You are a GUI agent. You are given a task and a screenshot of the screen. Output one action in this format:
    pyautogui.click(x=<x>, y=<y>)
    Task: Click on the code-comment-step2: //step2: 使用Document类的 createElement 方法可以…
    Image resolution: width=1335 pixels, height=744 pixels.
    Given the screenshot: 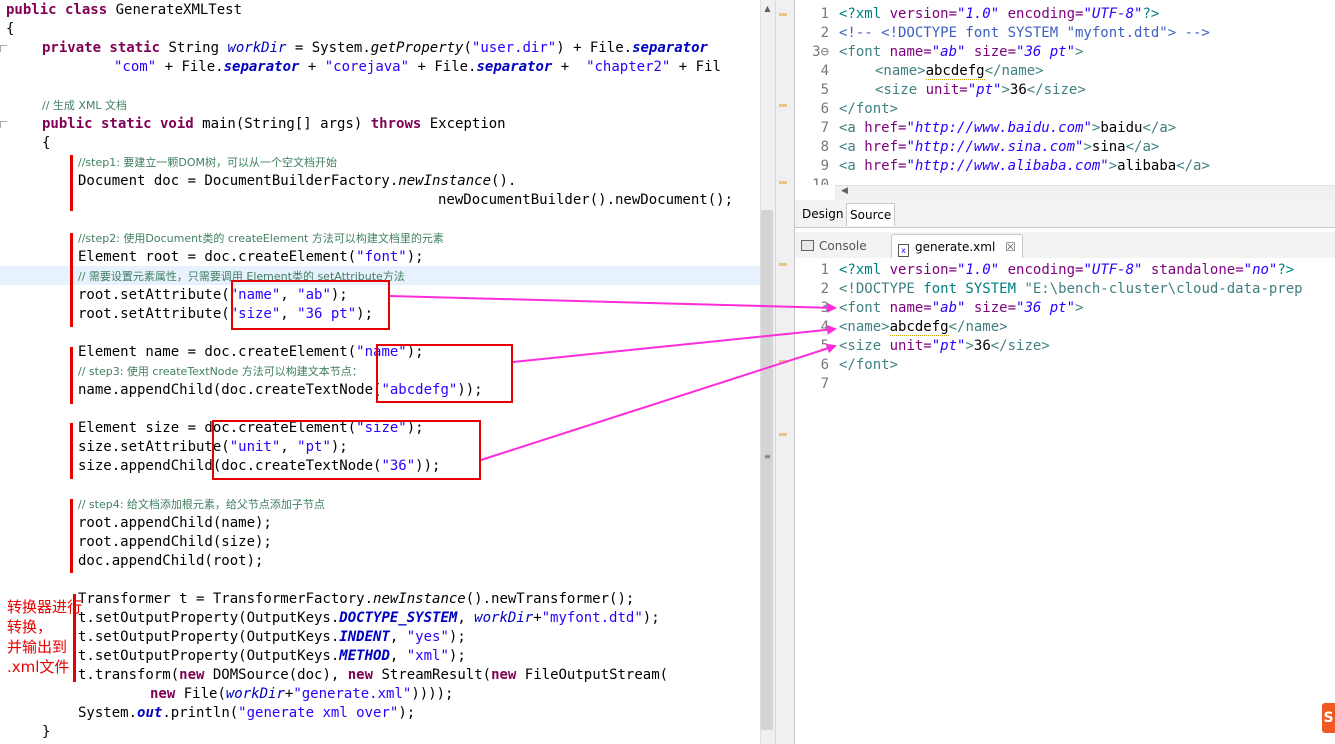 What is the action you would take?
    pyautogui.click(x=261, y=238)
    